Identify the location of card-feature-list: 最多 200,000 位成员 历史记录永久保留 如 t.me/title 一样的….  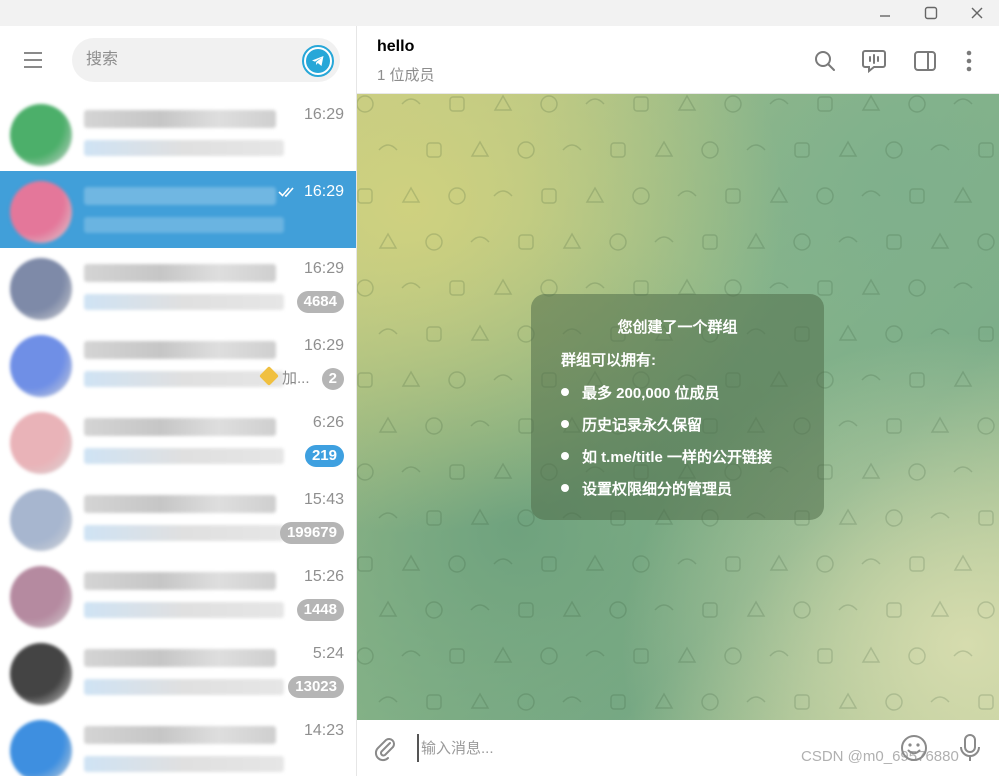
(666, 446).